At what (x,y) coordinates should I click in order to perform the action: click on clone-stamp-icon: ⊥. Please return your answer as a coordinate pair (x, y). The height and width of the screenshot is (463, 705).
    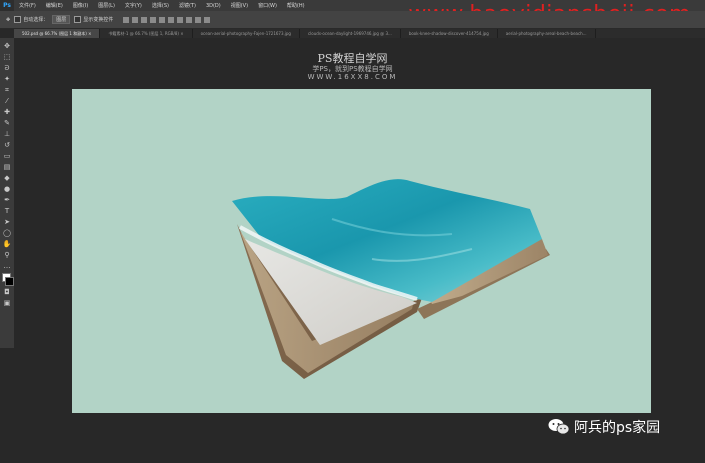
    Looking at the image, I should click on (7, 134).